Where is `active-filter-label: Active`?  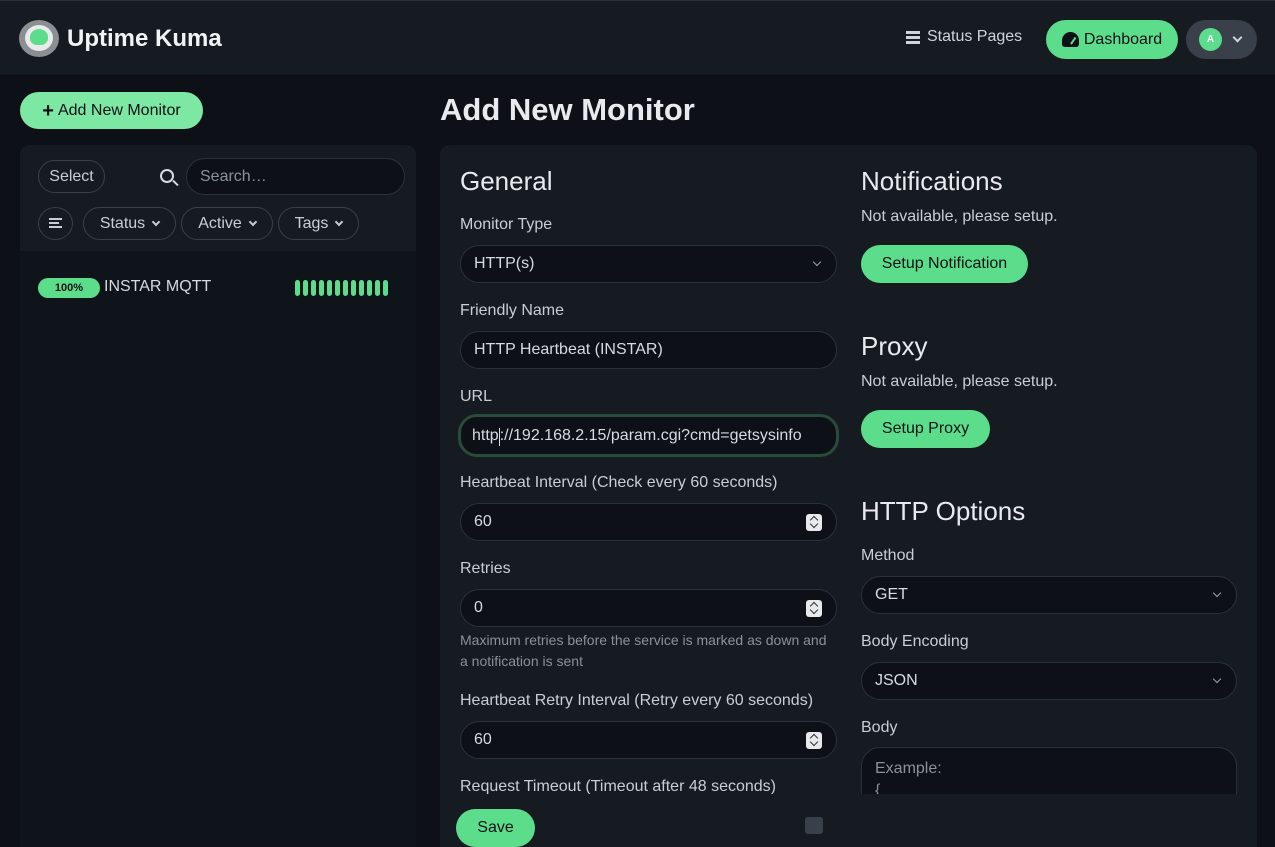
active-filter-label: Active is located at coordinates (220, 223).